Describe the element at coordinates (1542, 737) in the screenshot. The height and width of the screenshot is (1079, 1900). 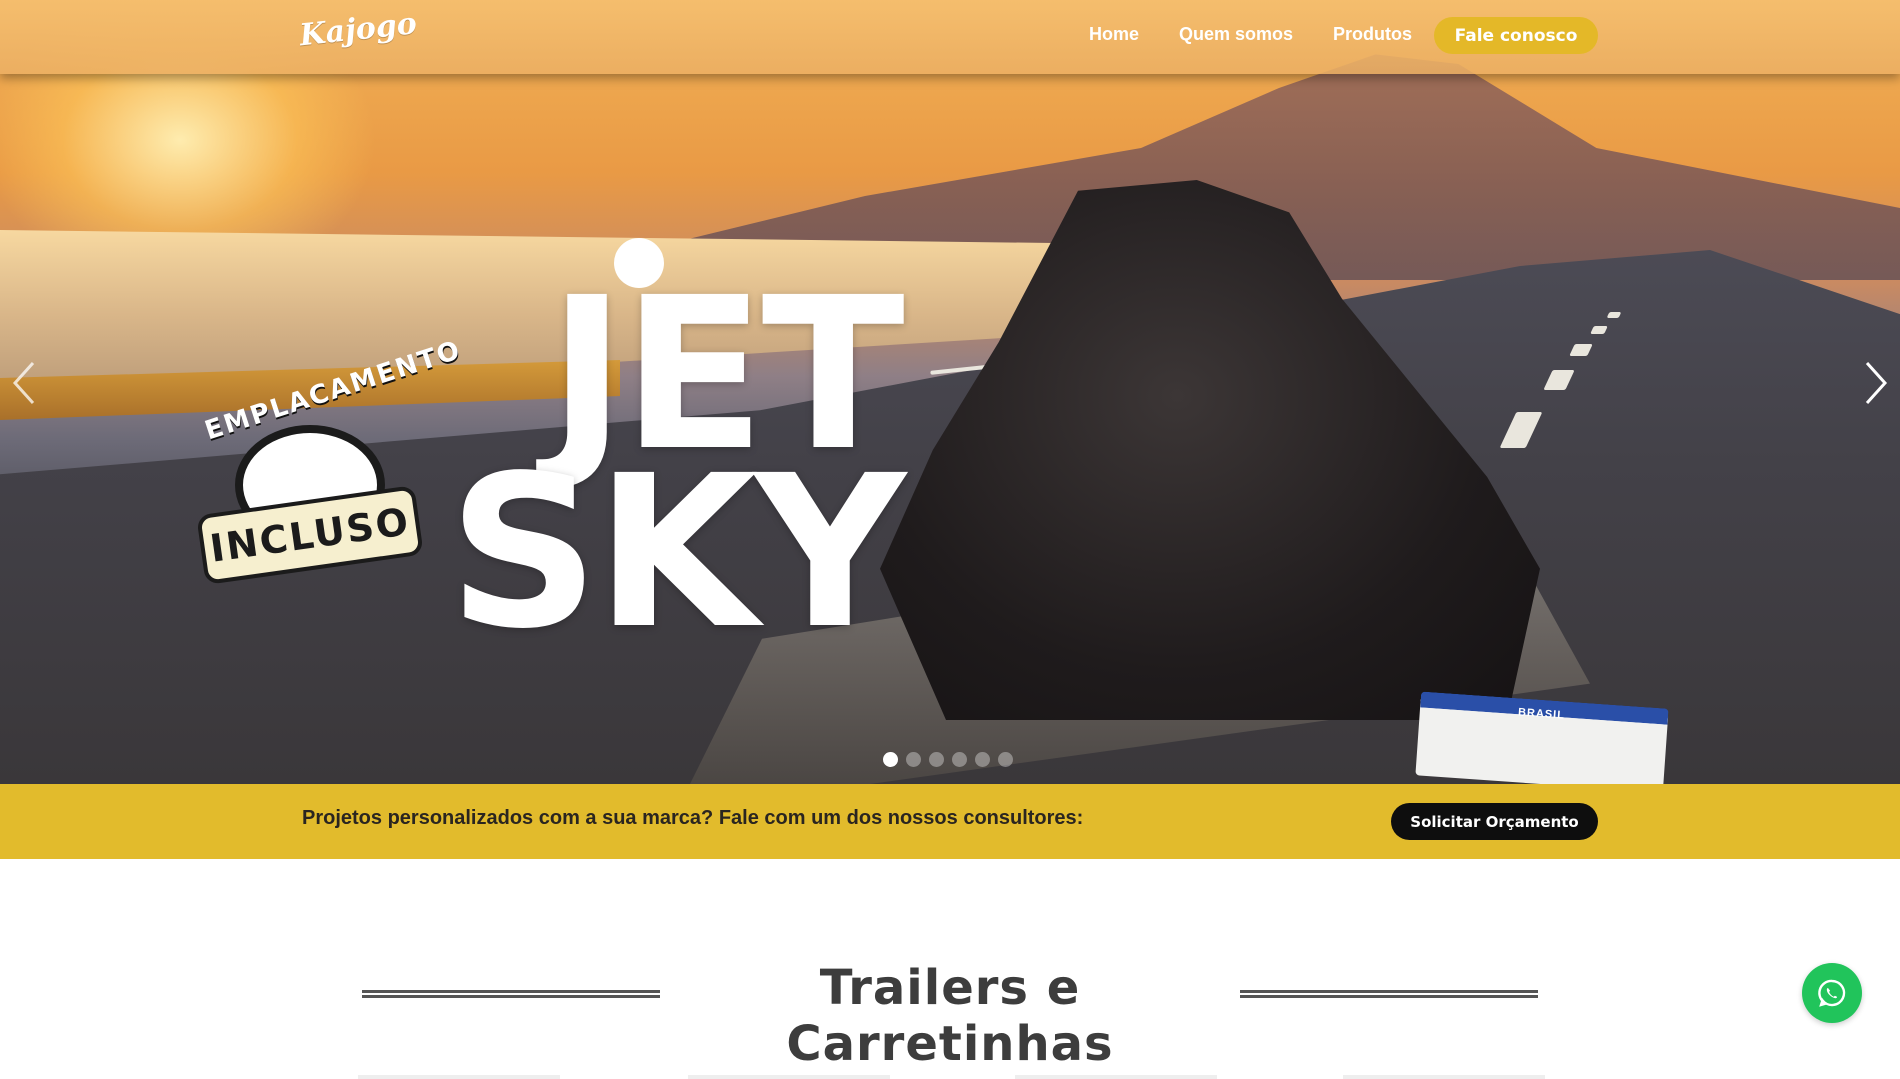
I see `license-plate` at that location.